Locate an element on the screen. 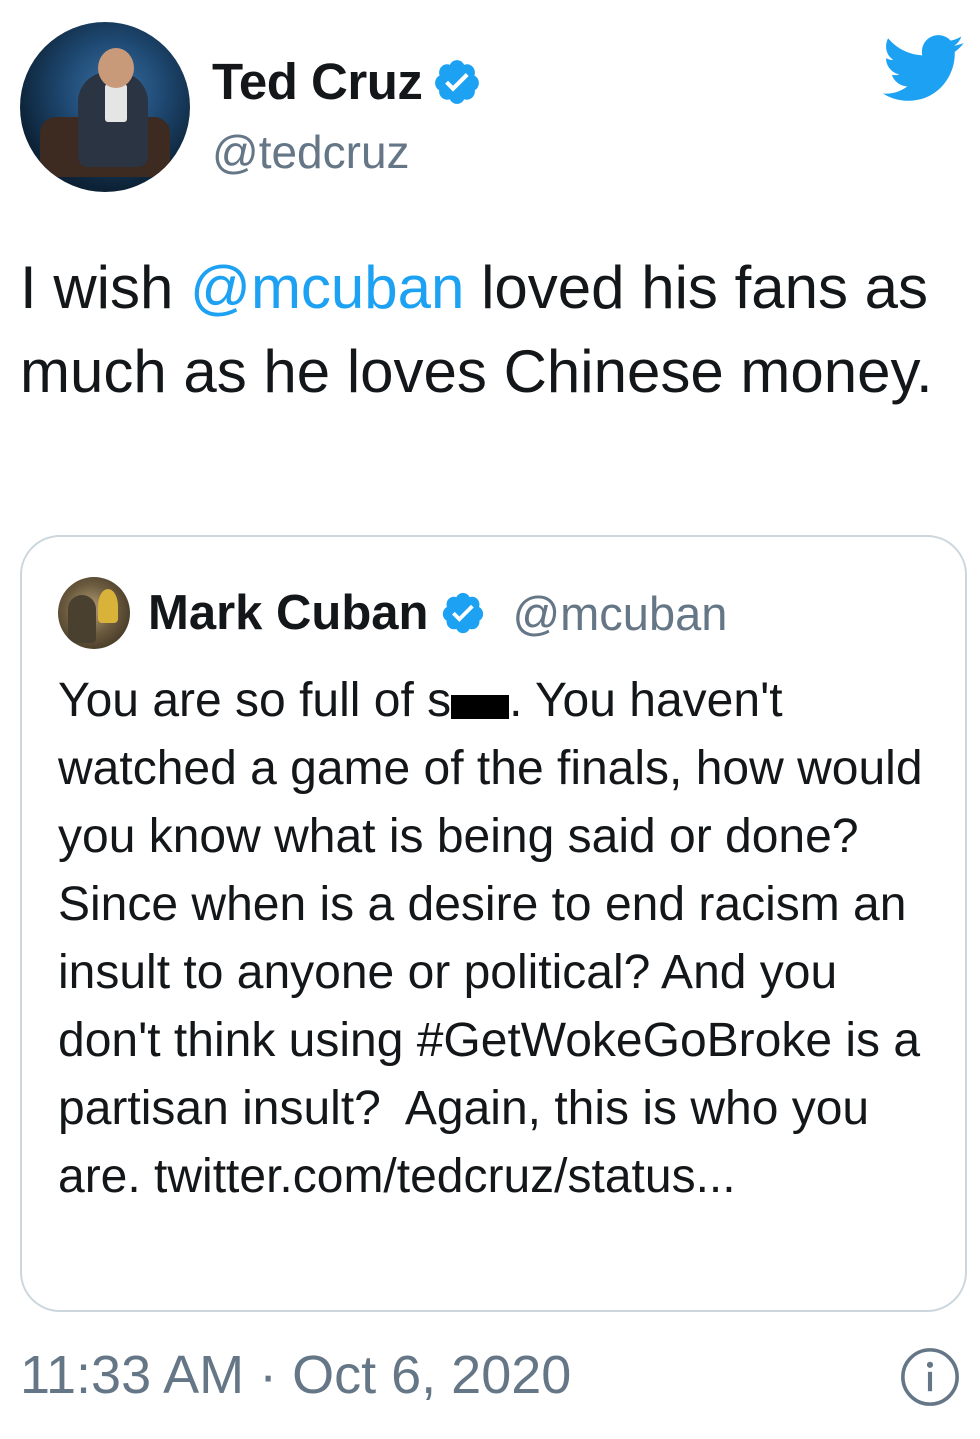 This screenshot has width=980, height=1439. tweet-footer: 11:33 AM · Oct 6, 2020 is located at coordinates (492, 1379).